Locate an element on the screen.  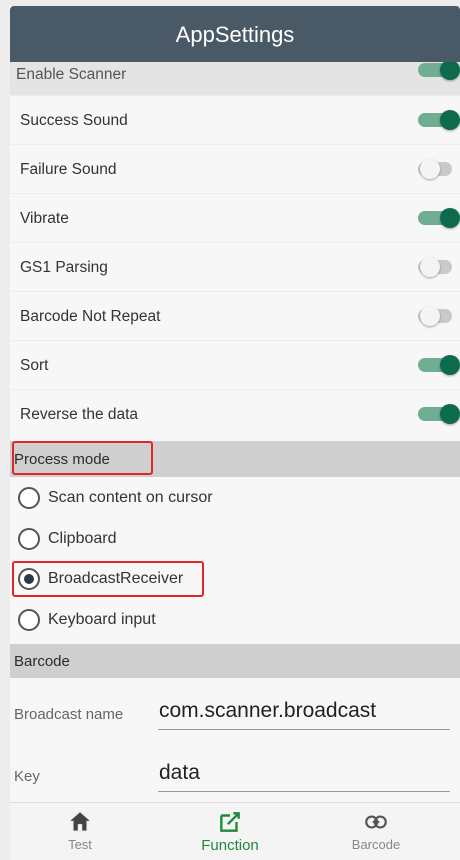
radio-option-clipboard: Clipboard is located at coordinates (235, 539).